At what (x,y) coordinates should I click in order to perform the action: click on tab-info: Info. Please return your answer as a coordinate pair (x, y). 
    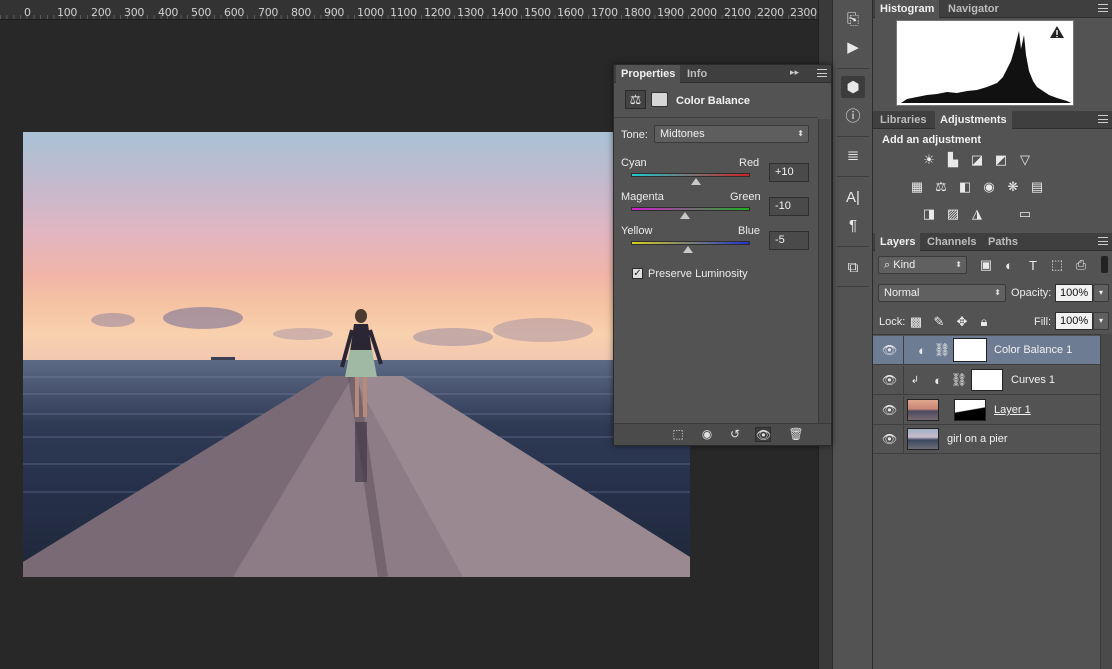
    Looking at the image, I should click on (697, 74).